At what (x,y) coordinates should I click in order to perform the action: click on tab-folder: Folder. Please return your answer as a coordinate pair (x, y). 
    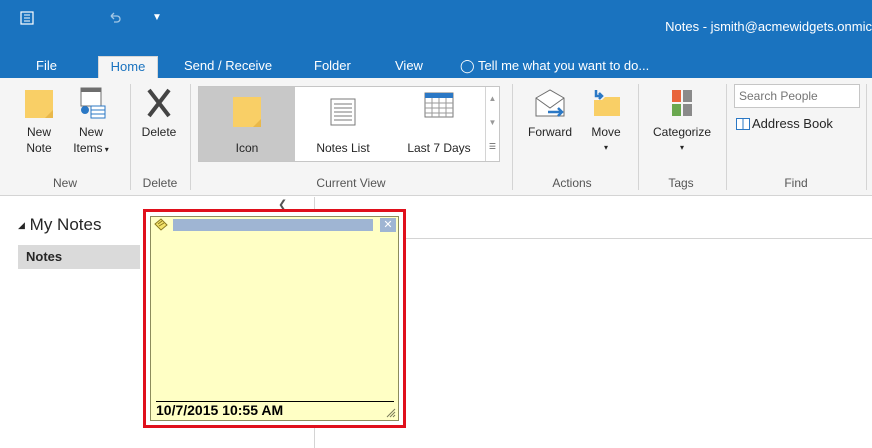
    Looking at the image, I should click on (332, 67).